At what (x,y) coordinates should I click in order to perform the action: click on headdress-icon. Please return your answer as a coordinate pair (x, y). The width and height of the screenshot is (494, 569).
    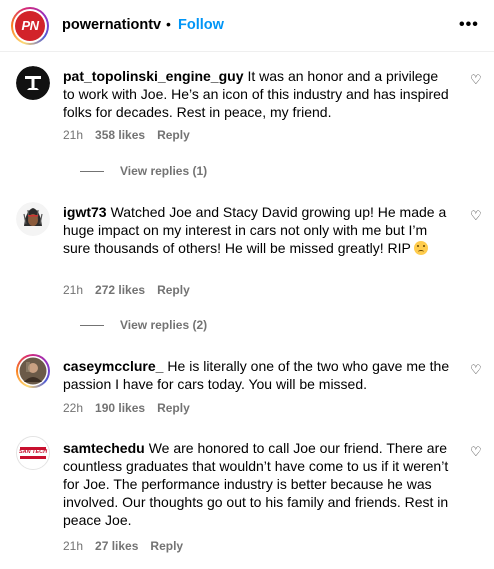
    Looking at the image, I should click on (33, 219).